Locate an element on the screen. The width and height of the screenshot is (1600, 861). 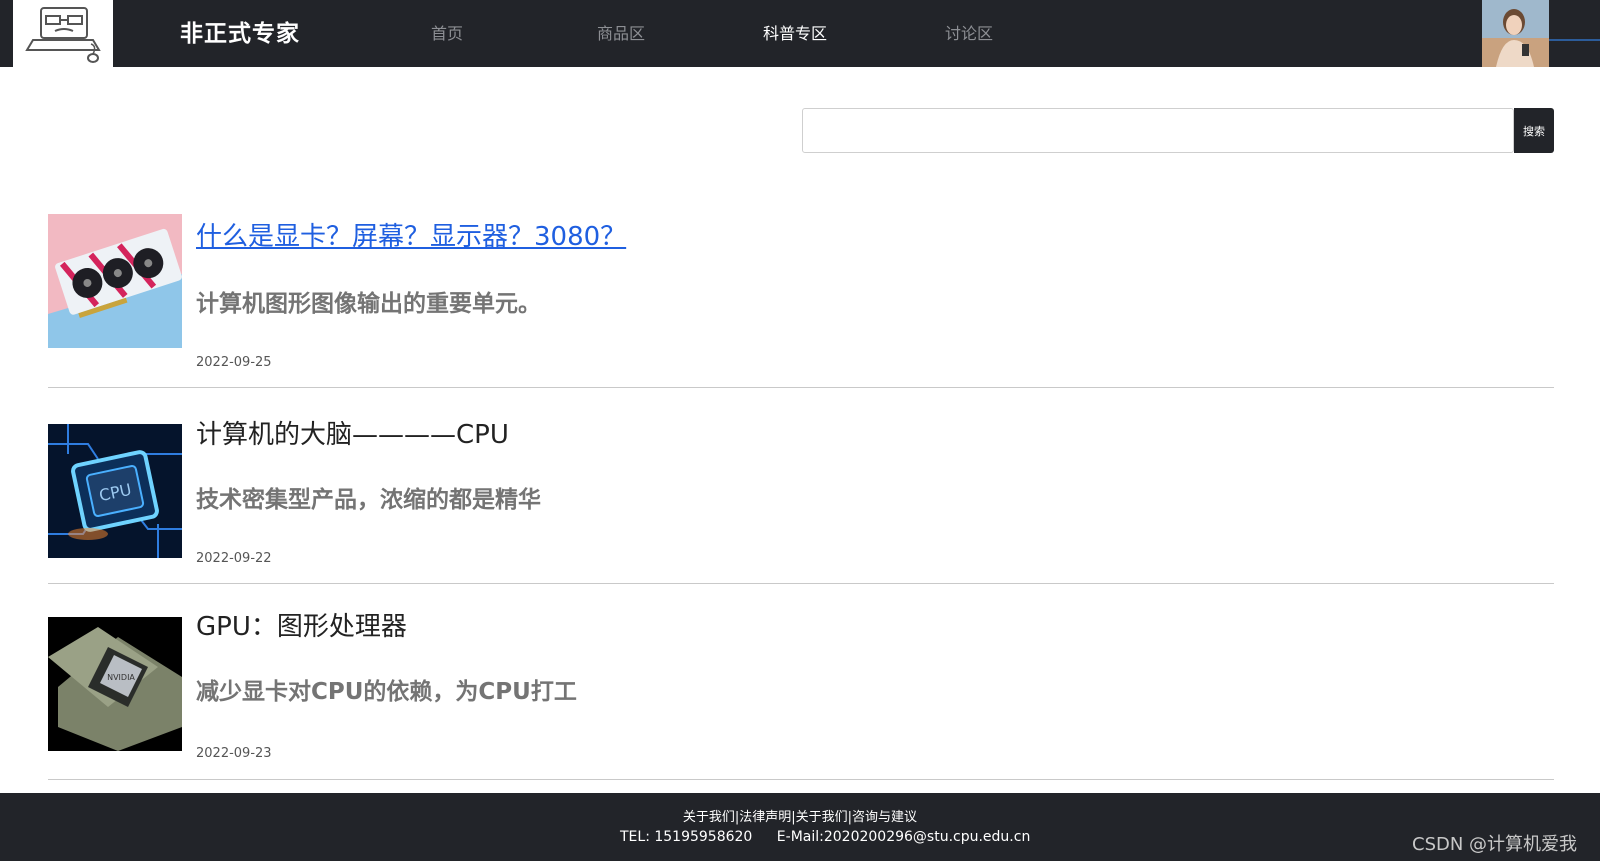
graphics-card-image is located at coordinates (115, 281).